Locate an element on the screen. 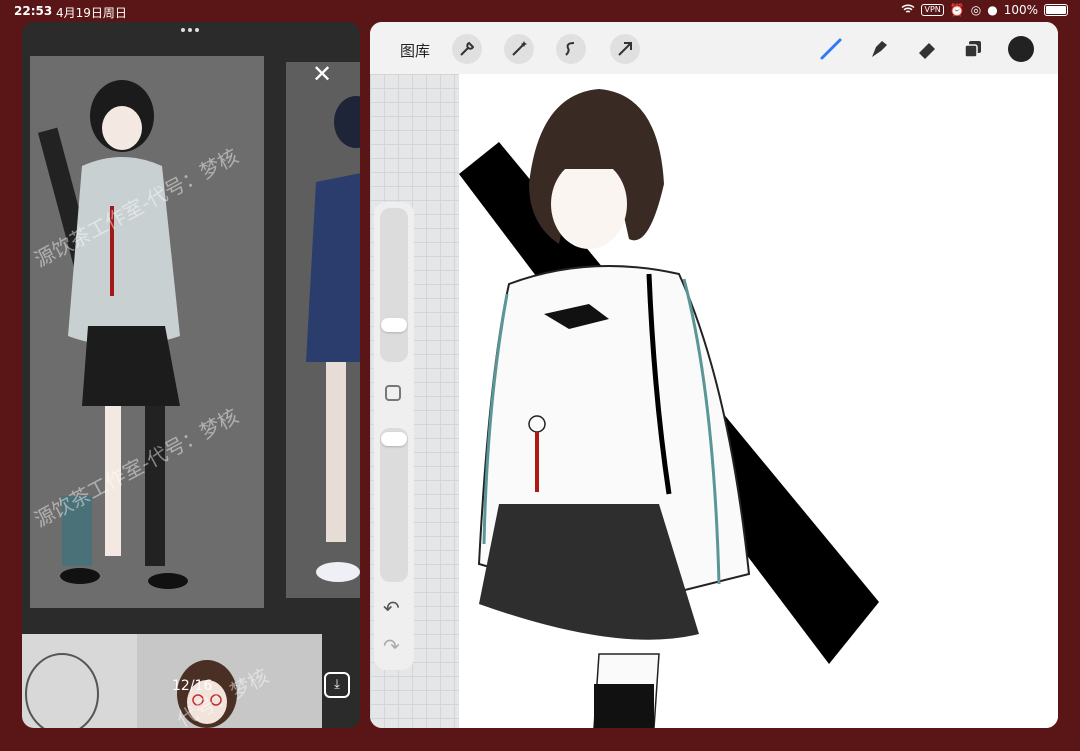 The image size is (1080, 751). status-date: 4月19日周日 is located at coordinates (91, 13).